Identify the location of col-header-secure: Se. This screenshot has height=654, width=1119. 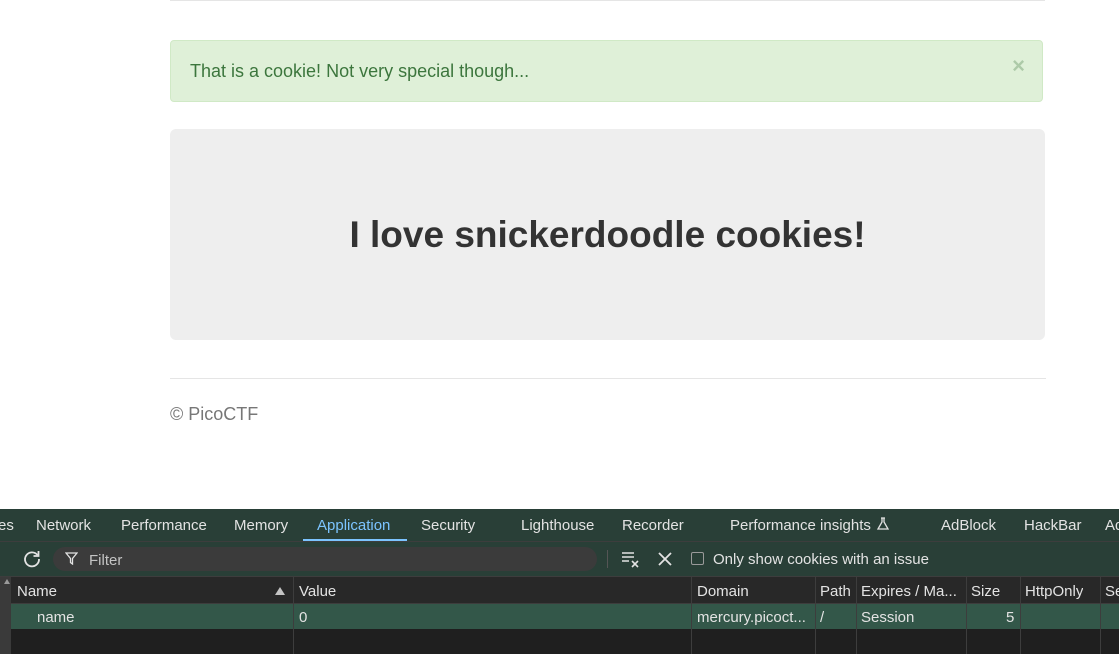
(1112, 591).